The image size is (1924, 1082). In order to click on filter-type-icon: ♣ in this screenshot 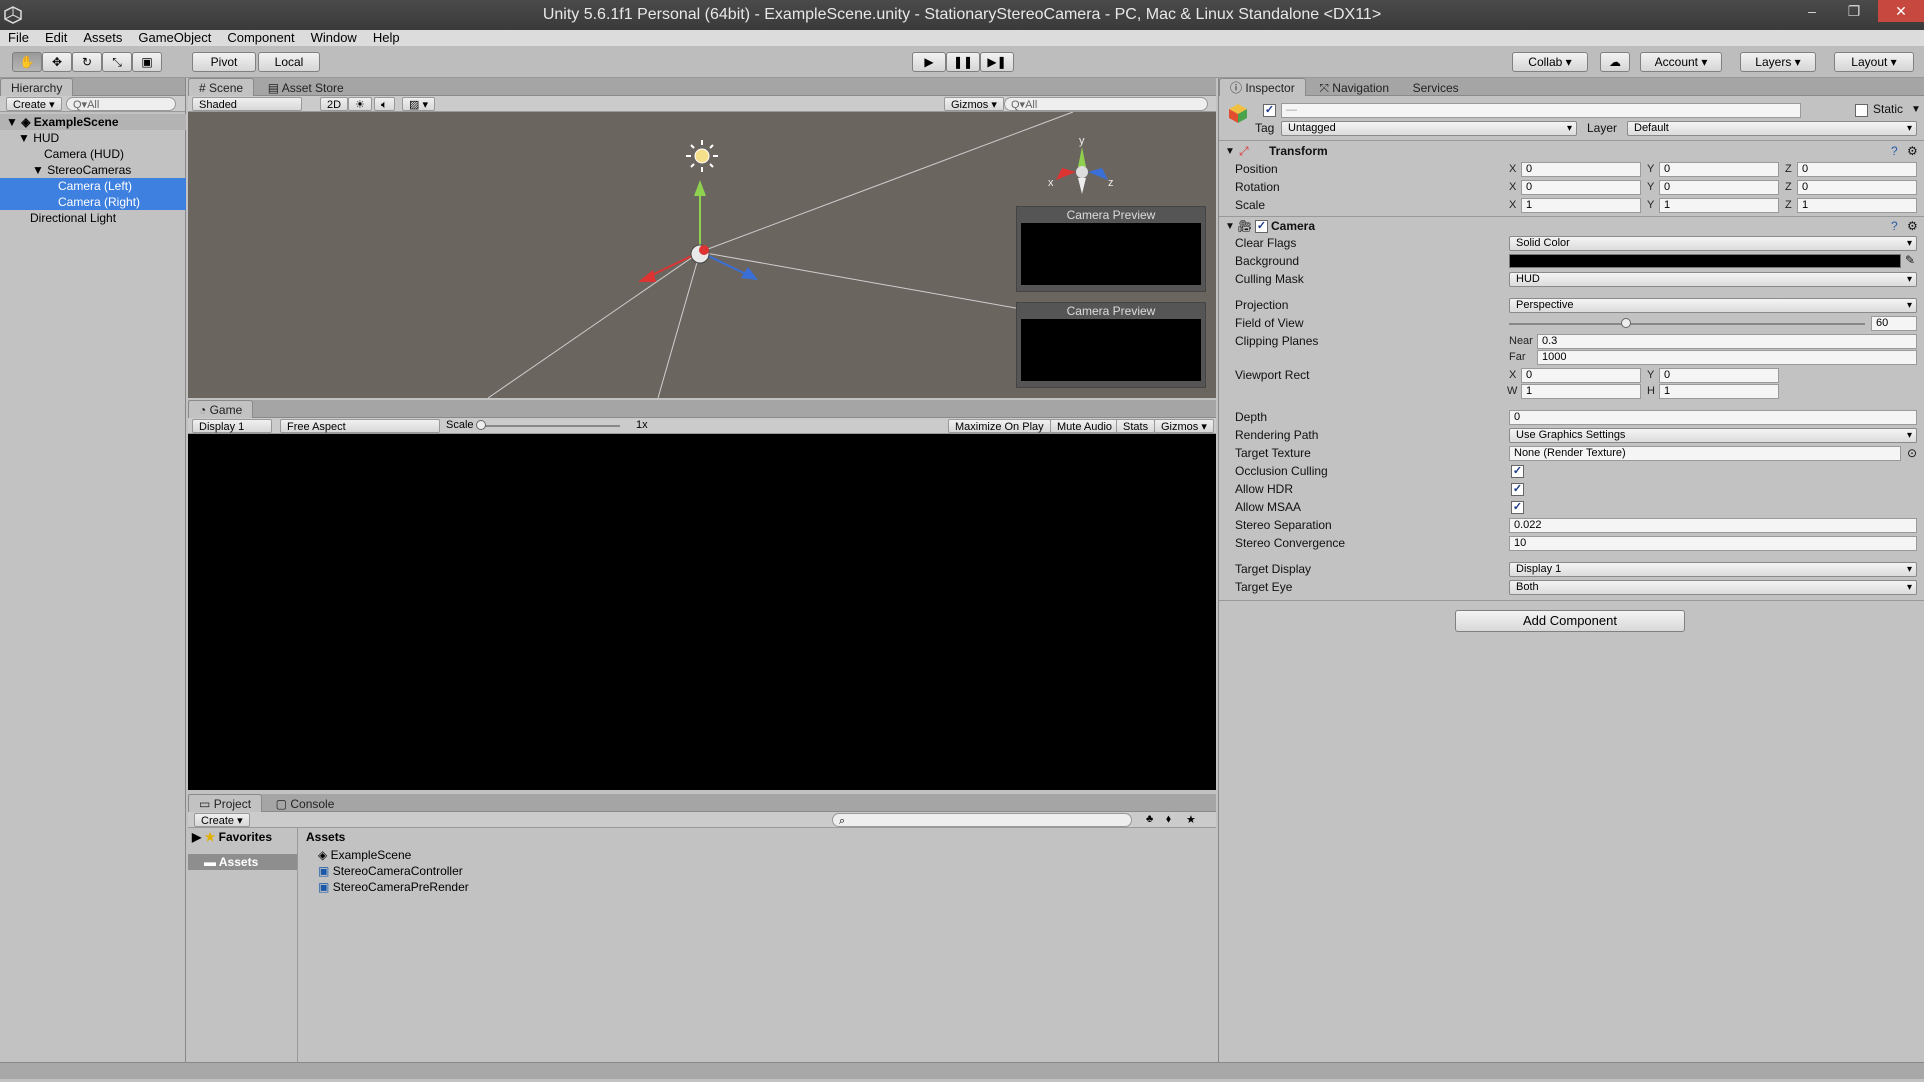, I will do `click(1149, 819)`.